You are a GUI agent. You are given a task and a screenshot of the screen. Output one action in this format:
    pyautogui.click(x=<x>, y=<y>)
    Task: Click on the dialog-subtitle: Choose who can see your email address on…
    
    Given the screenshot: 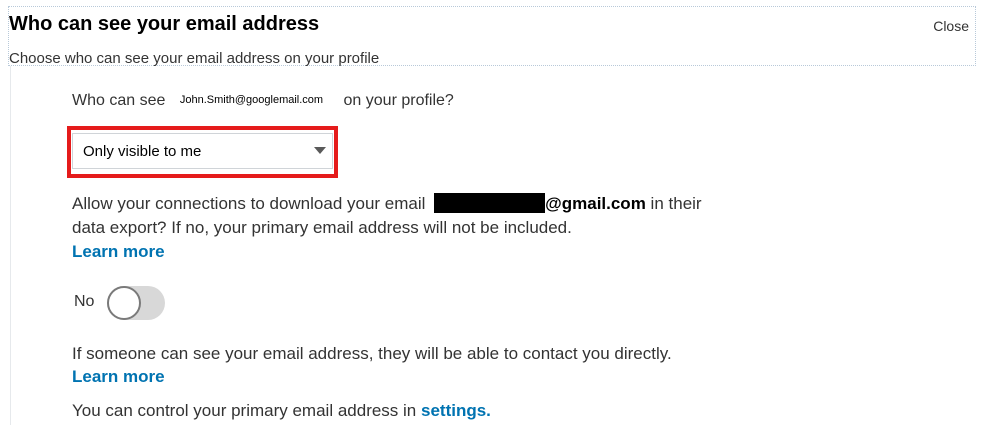 What is the action you would take?
    pyautogui.click(x=194, y=58)
    